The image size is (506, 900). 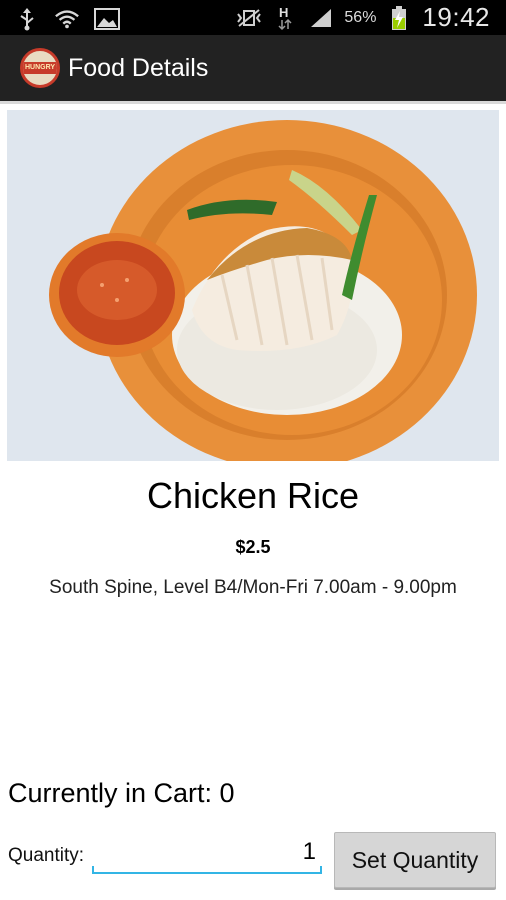 I want to click on quantity-input-edge-right, so click(x=321, y=870).